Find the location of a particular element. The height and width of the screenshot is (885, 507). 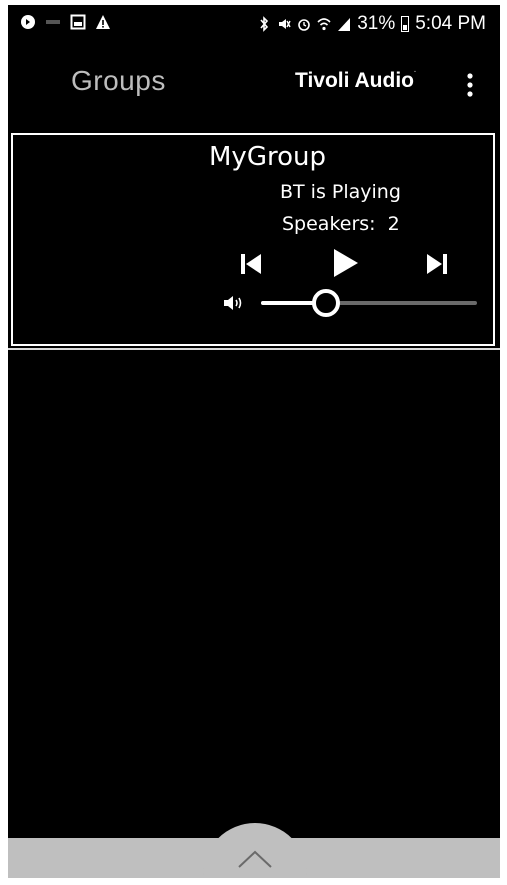

speaker-count: Speakers: 2 is located at coordinates (341, 224).